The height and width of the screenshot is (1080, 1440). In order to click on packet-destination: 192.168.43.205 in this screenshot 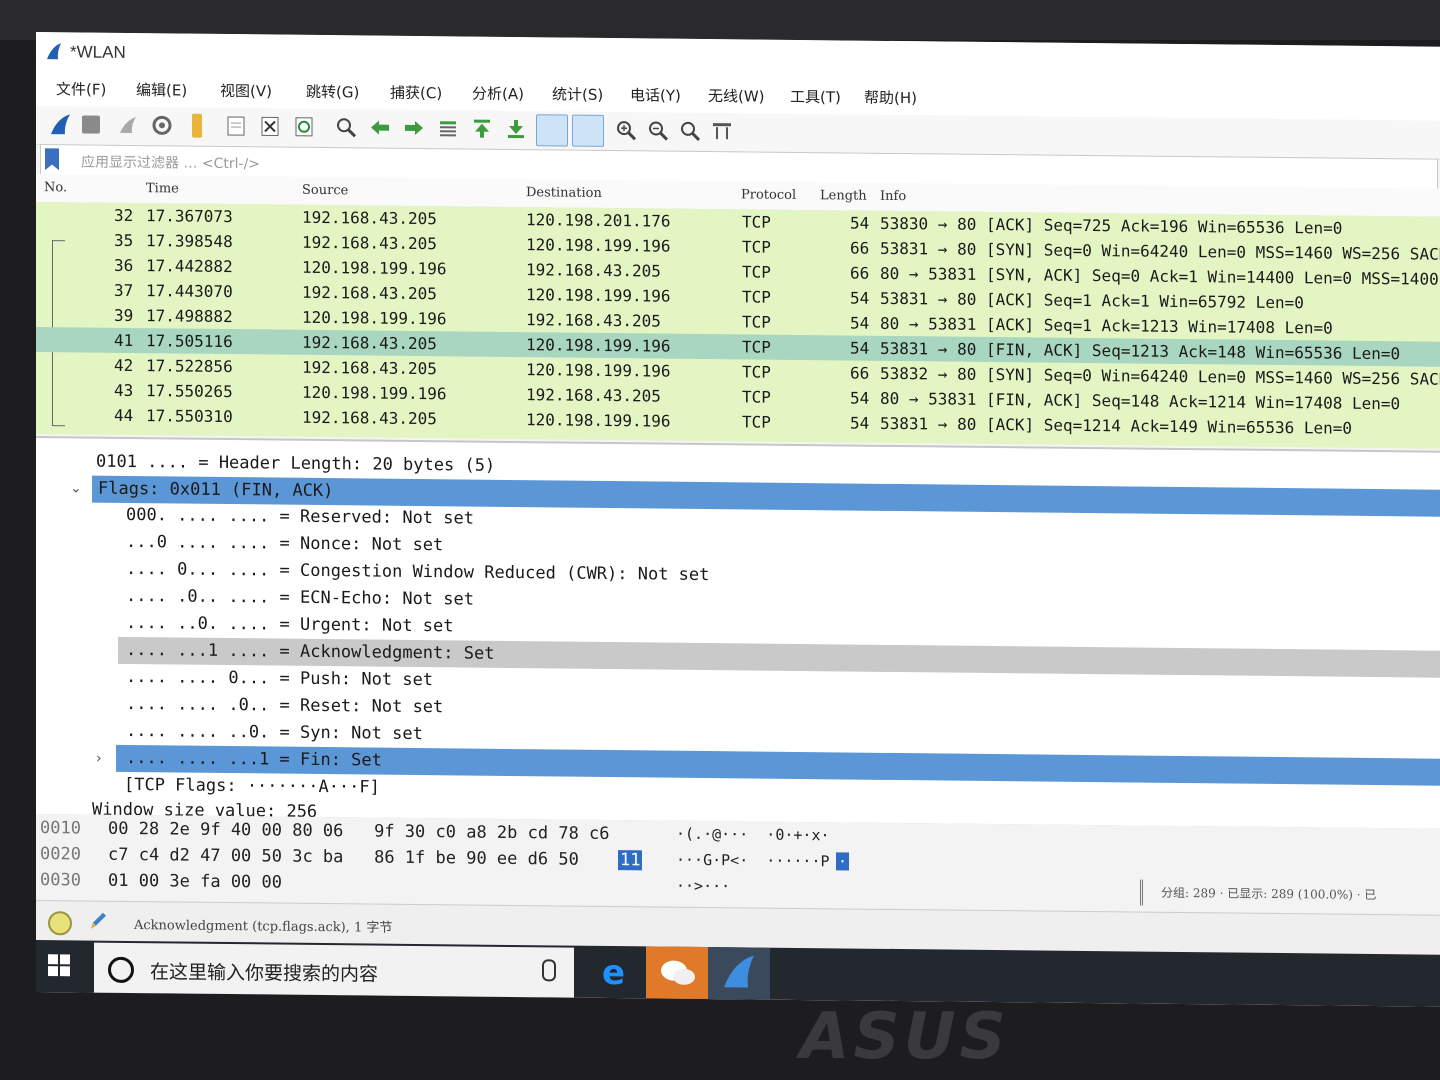, I will do `click(593, 270)`.